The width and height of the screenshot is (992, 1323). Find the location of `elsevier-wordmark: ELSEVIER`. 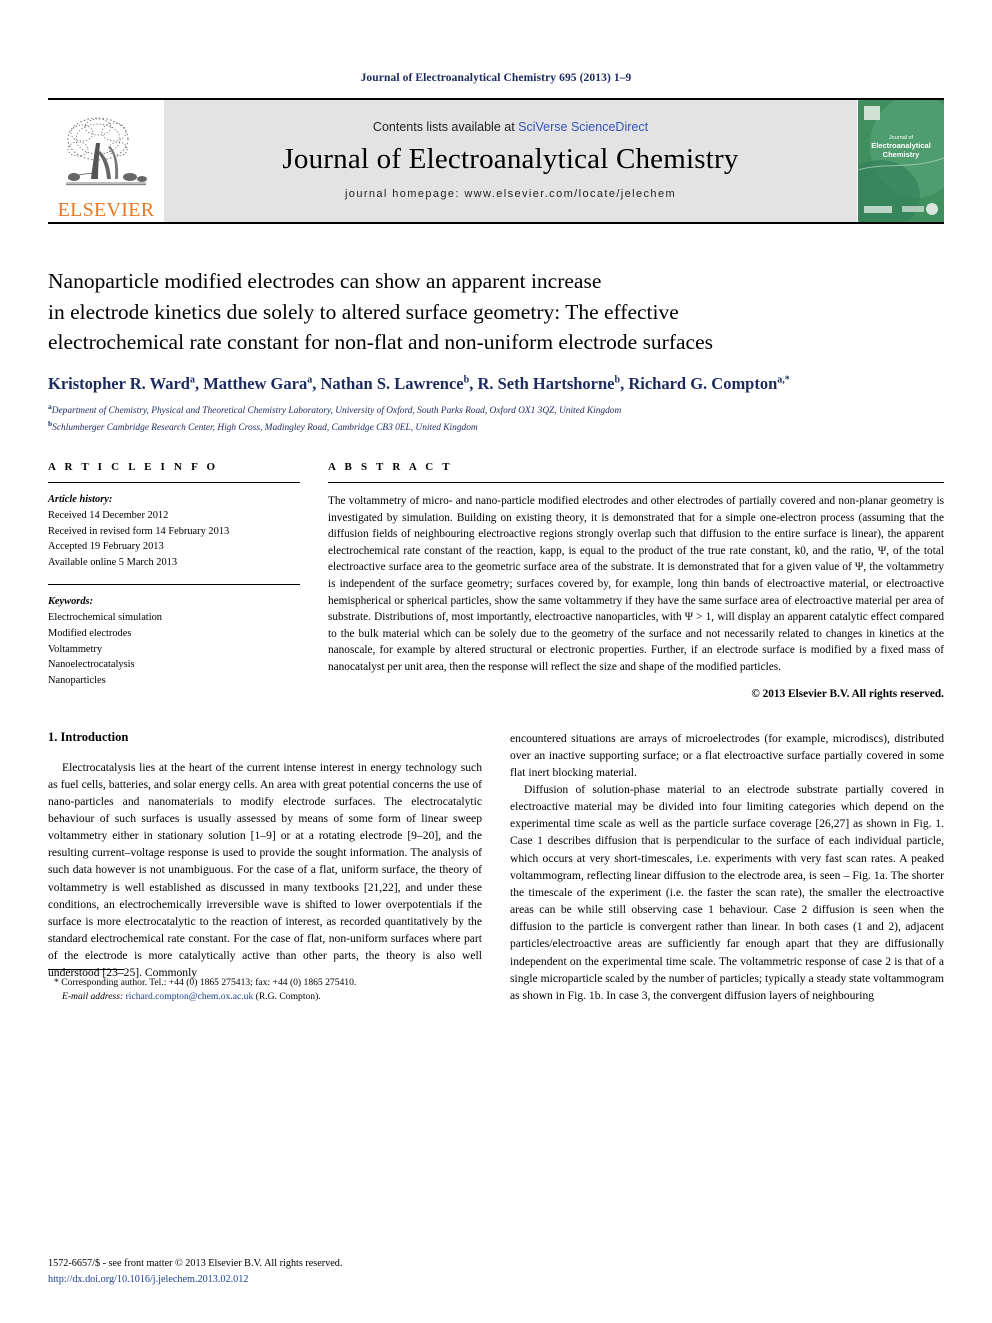

elsevier-wordmark: ELSEVIER is located at coordinates (106, 210).